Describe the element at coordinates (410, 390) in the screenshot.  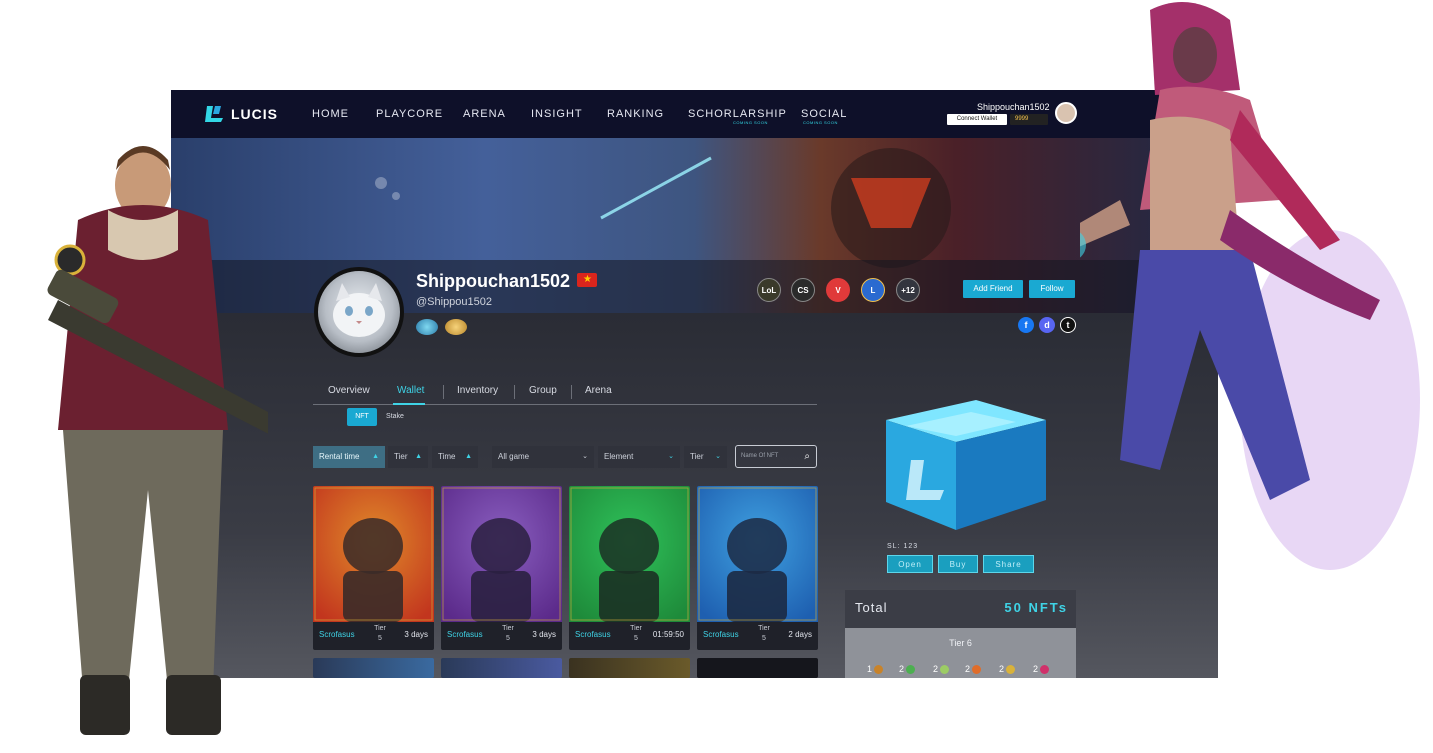
I see `tab-wallet: Wallet` at that location.